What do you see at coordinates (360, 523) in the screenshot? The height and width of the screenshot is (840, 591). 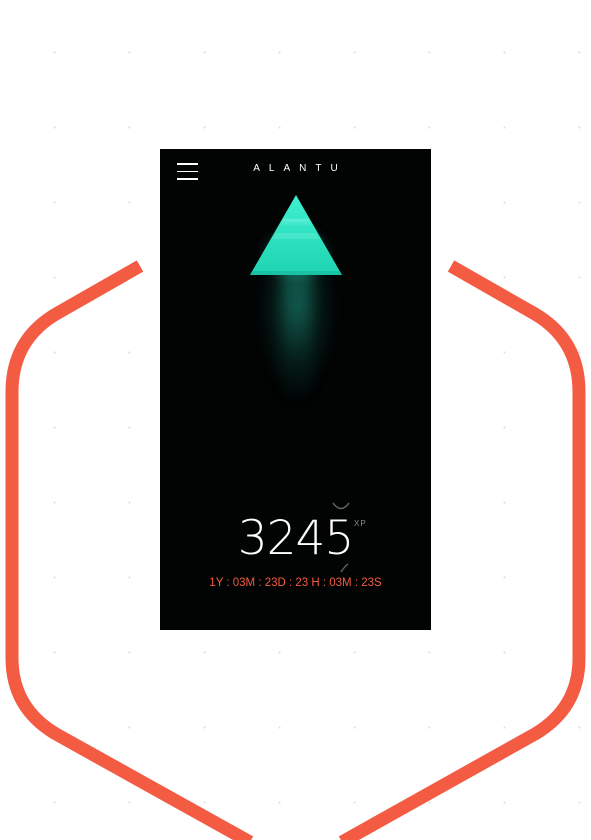 I see `xp-unit-label: XP` at bounding box center [360, 523].